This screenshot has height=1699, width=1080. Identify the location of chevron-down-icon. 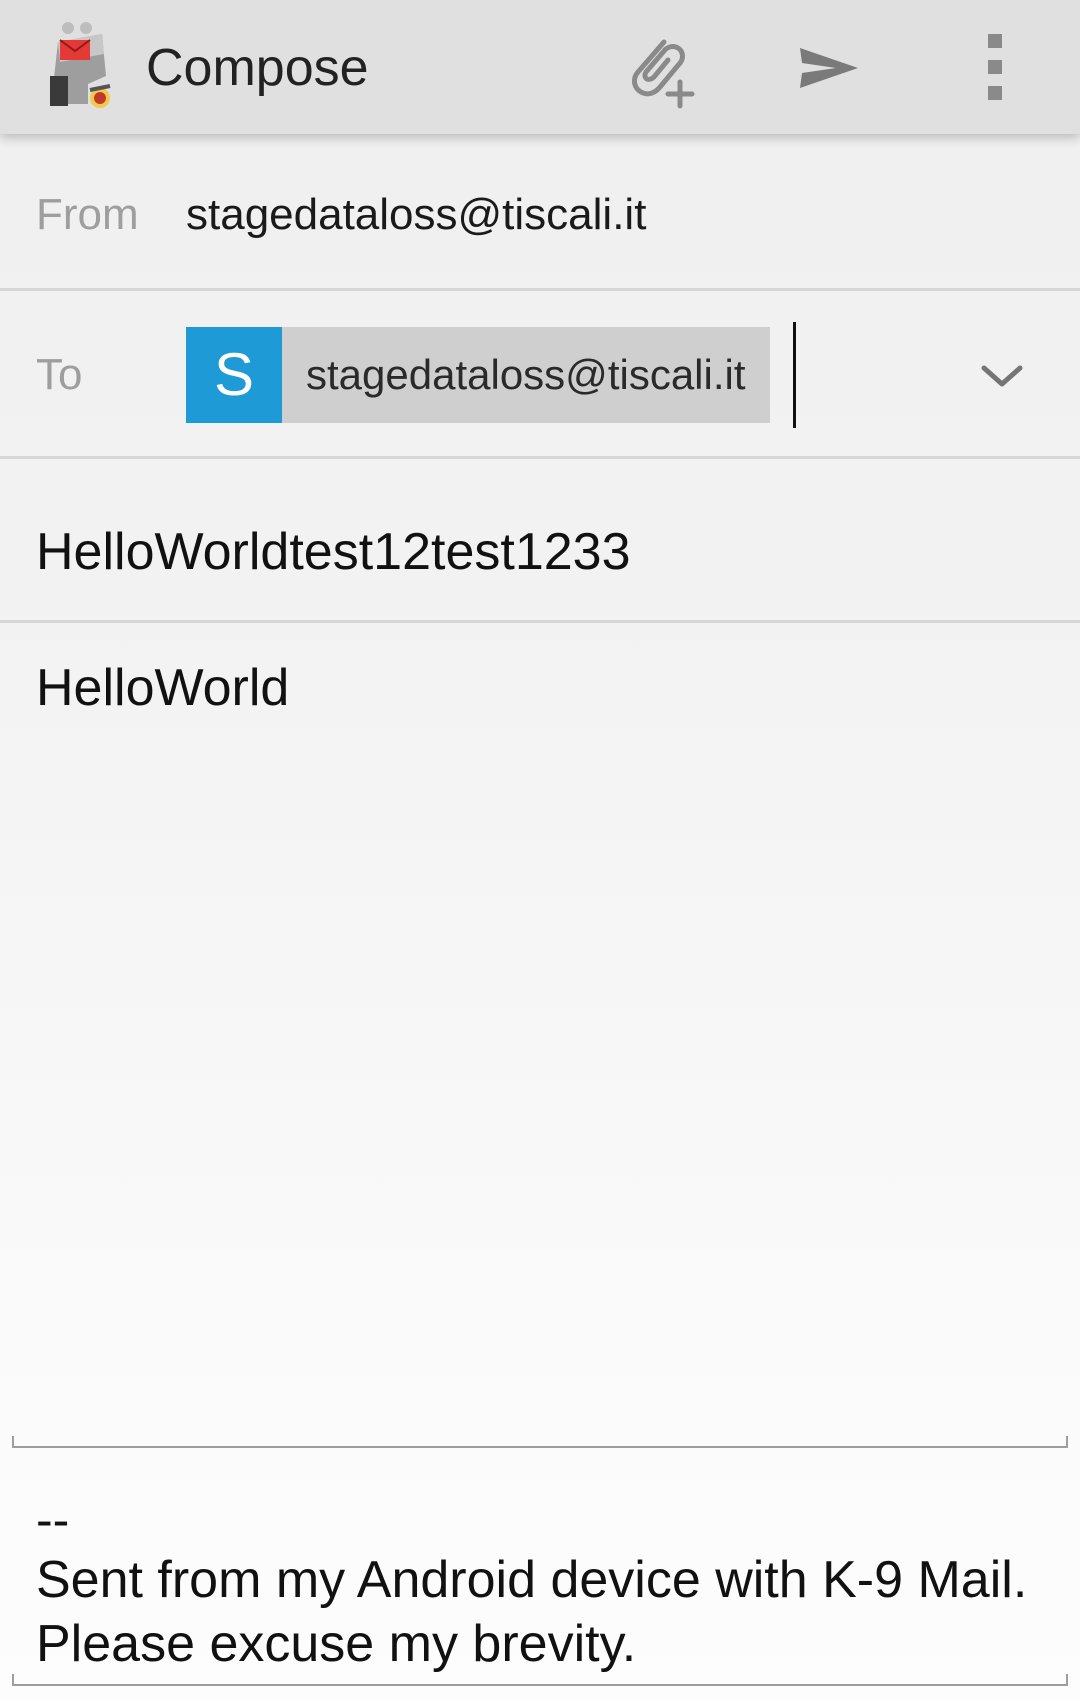
(1002, 376).